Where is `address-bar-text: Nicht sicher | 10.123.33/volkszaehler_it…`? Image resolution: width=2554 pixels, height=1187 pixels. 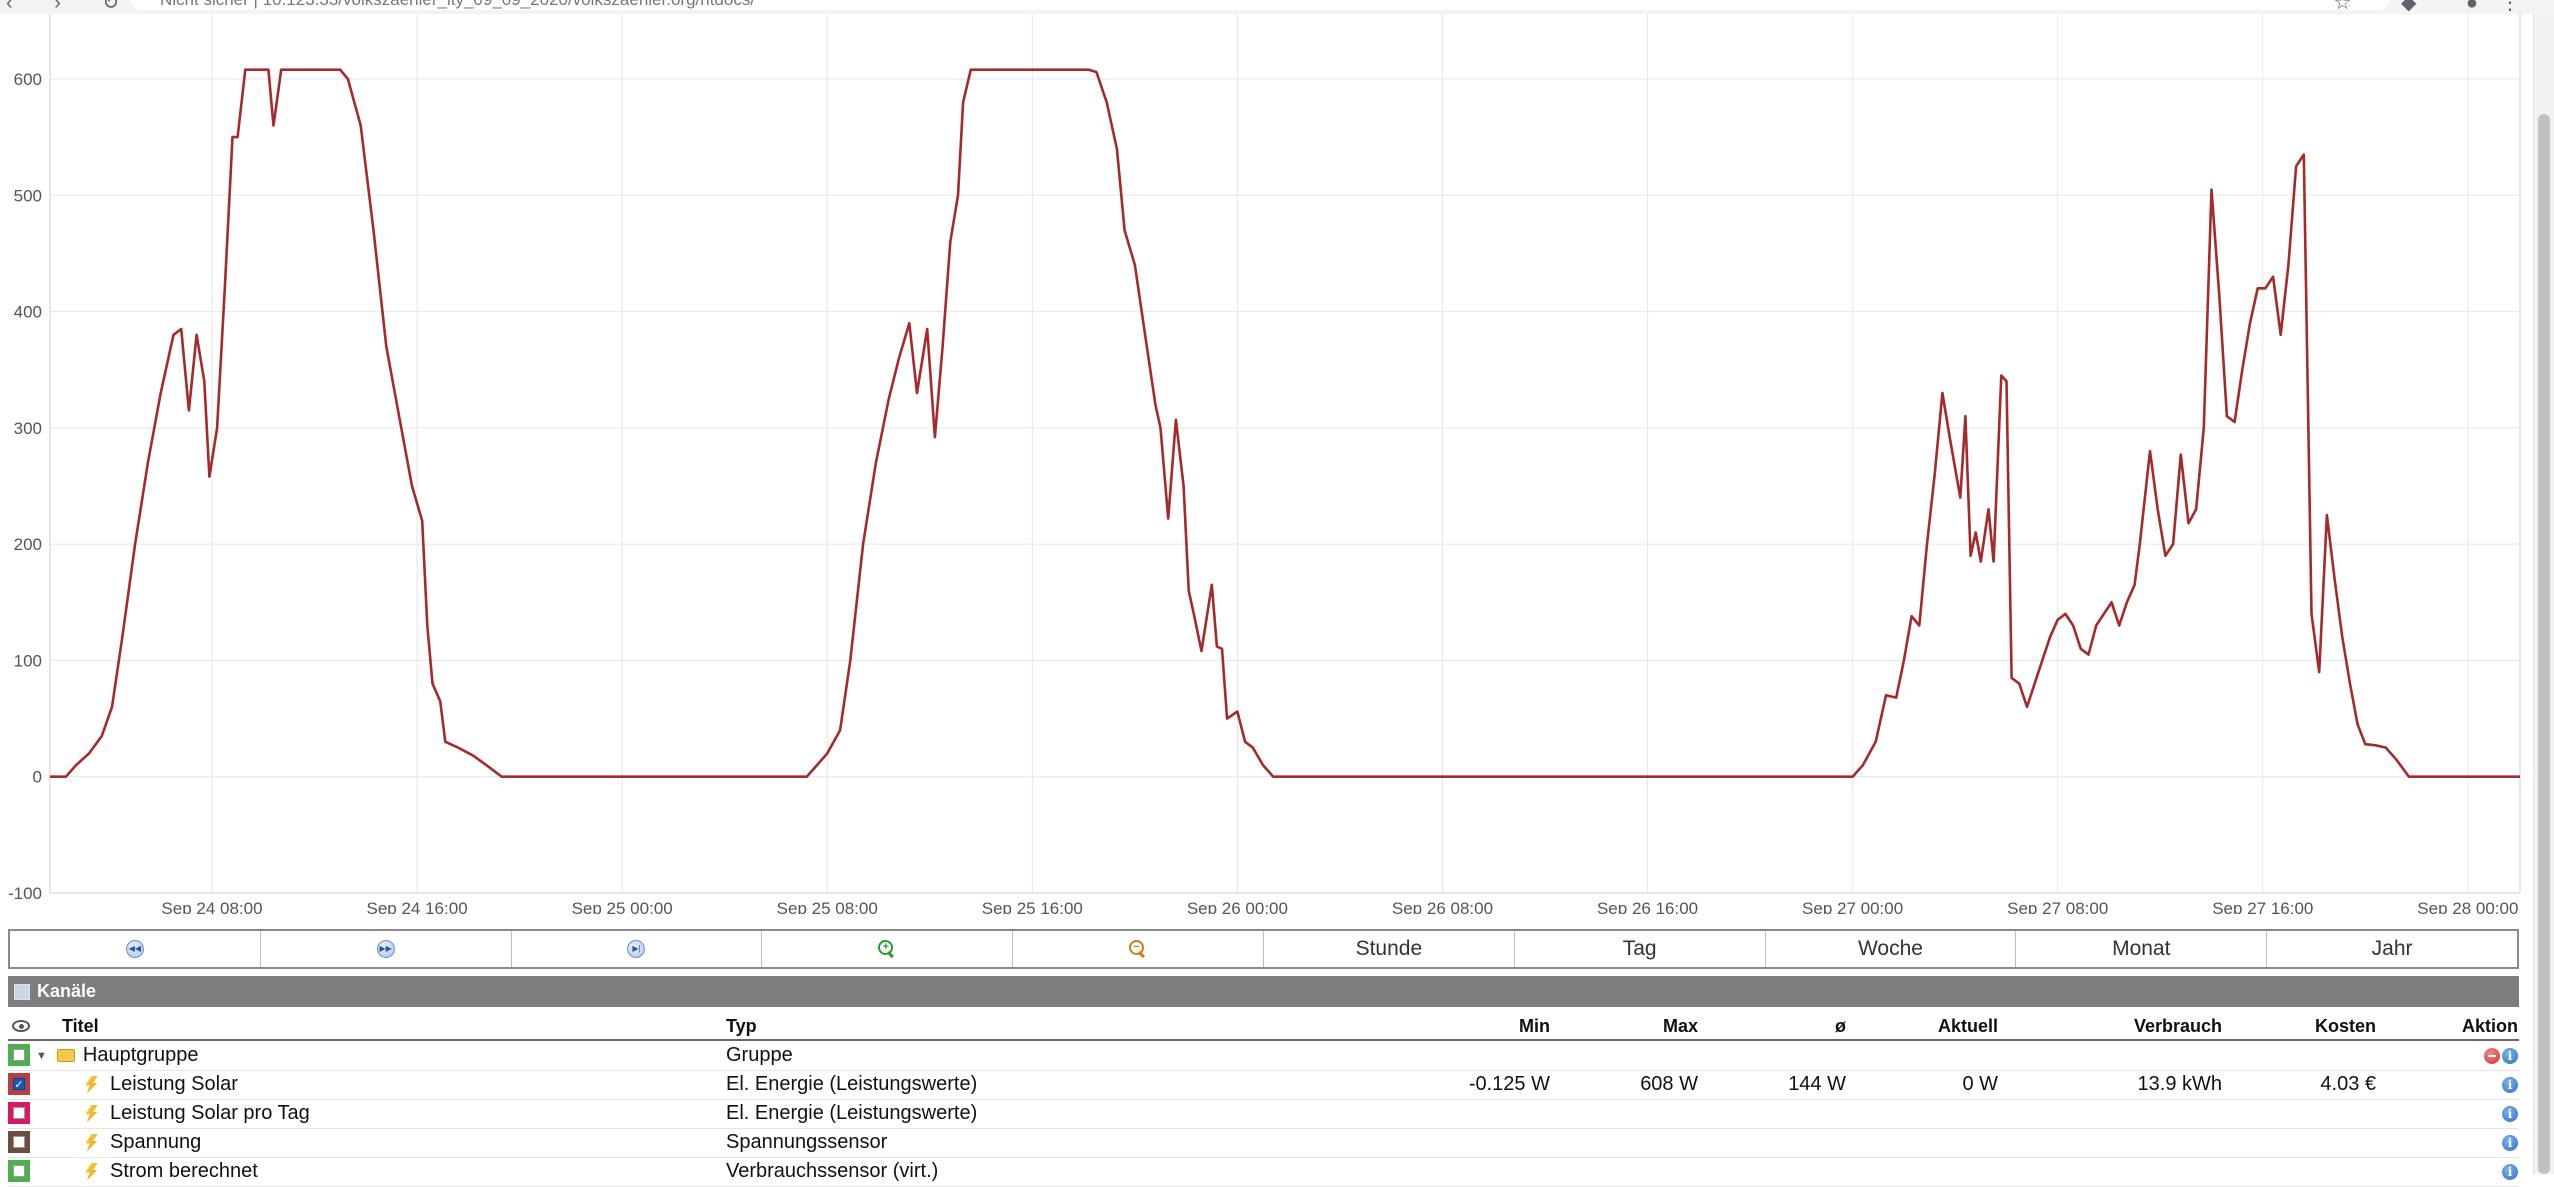 address-bar-text: Nicht sicher | 10.123.33/volkszaehler_it… is located at coordinates (457, 5).